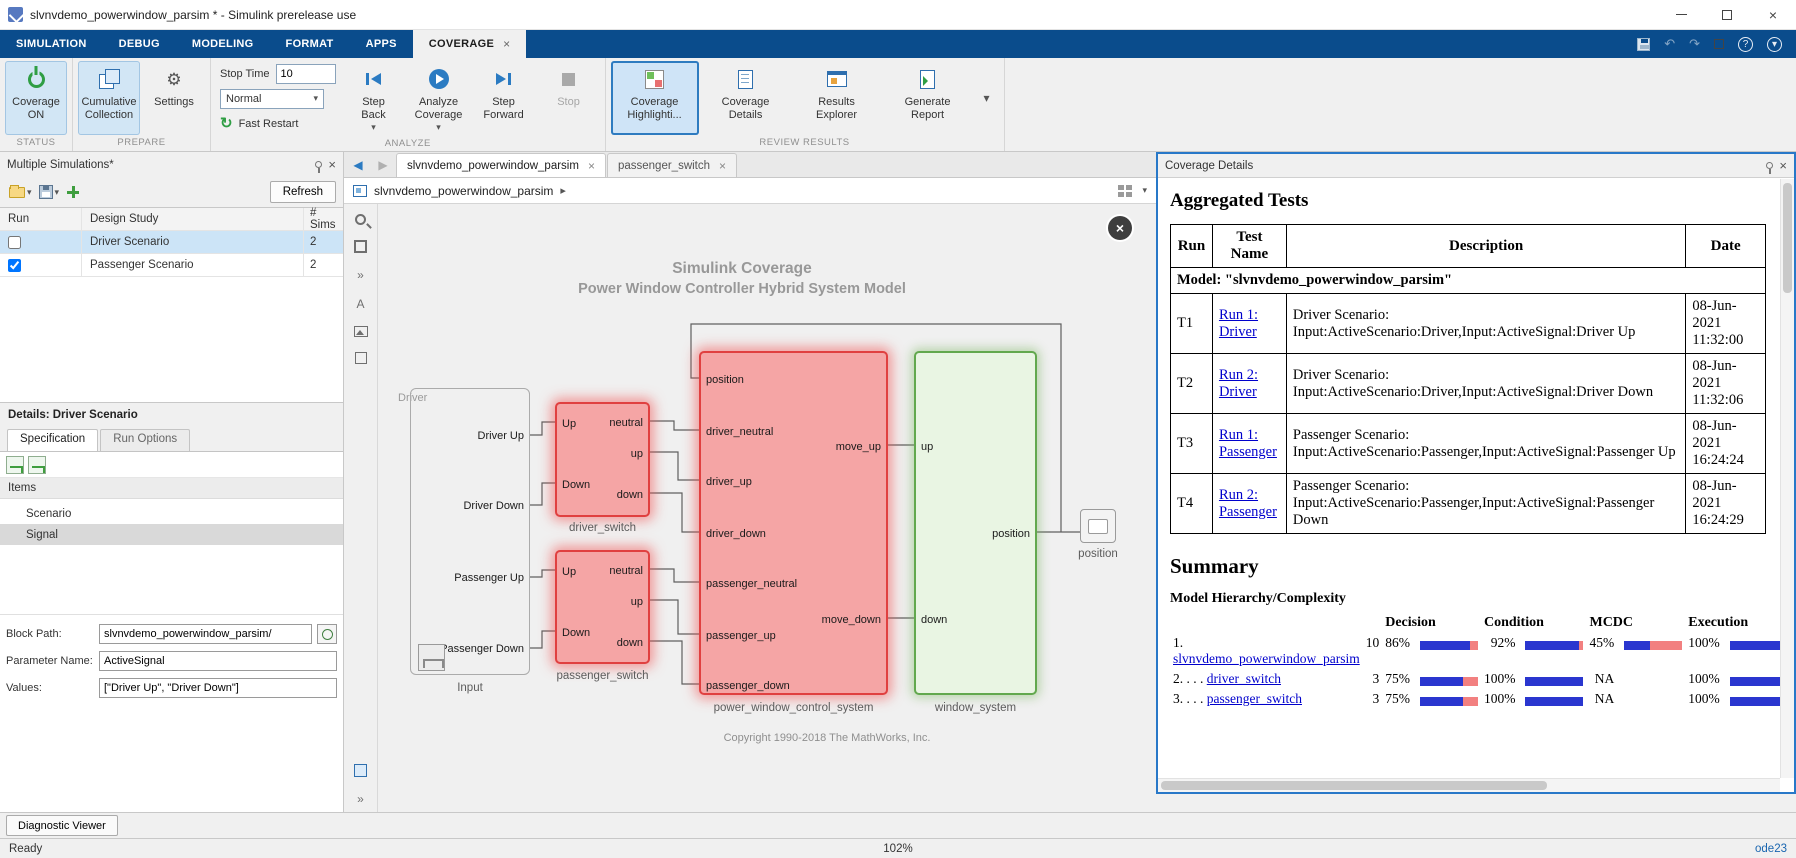 The width and height of the screenshot is (1796, 858). What do you see at coordinates (218, 661) in the screenshot?
I see `parameter-name-input` at bounding box center [218, 661].